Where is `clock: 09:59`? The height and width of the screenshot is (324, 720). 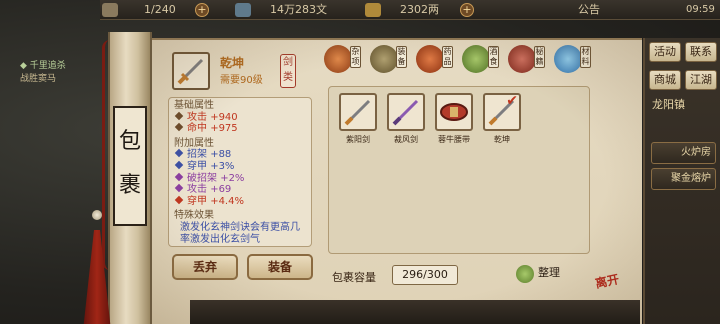 clock: 09:59 is located at coordinates (700, 9).